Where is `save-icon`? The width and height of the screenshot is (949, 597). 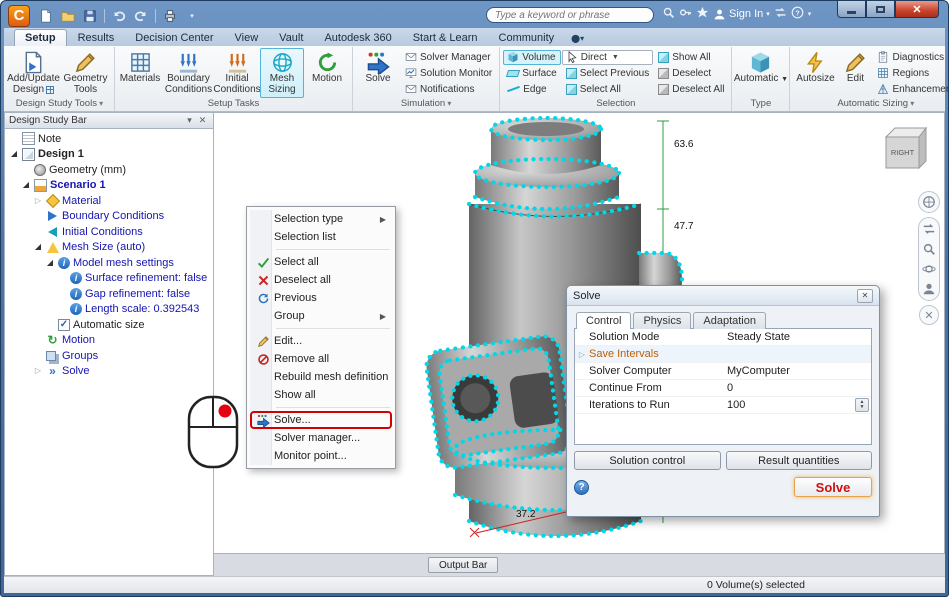 save-icon is located at coordinates (90, 15).